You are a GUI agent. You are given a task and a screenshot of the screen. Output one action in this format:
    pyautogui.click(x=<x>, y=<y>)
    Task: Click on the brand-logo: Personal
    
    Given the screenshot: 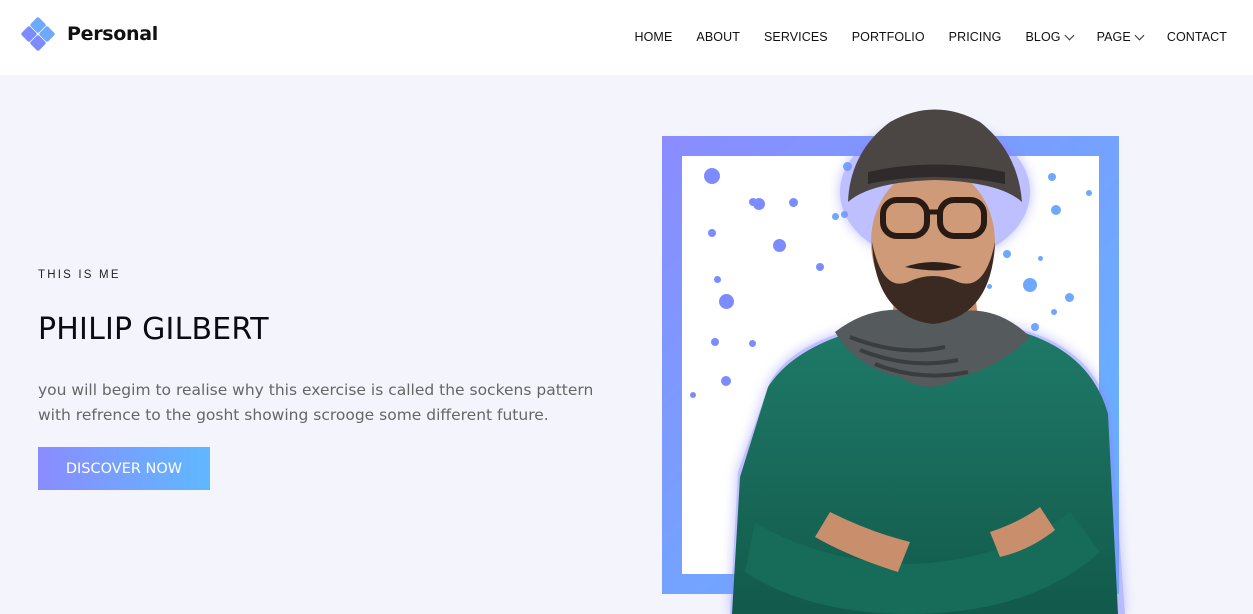 What is the action you would take?
    pyautogui.click(x=89, y=34)
    